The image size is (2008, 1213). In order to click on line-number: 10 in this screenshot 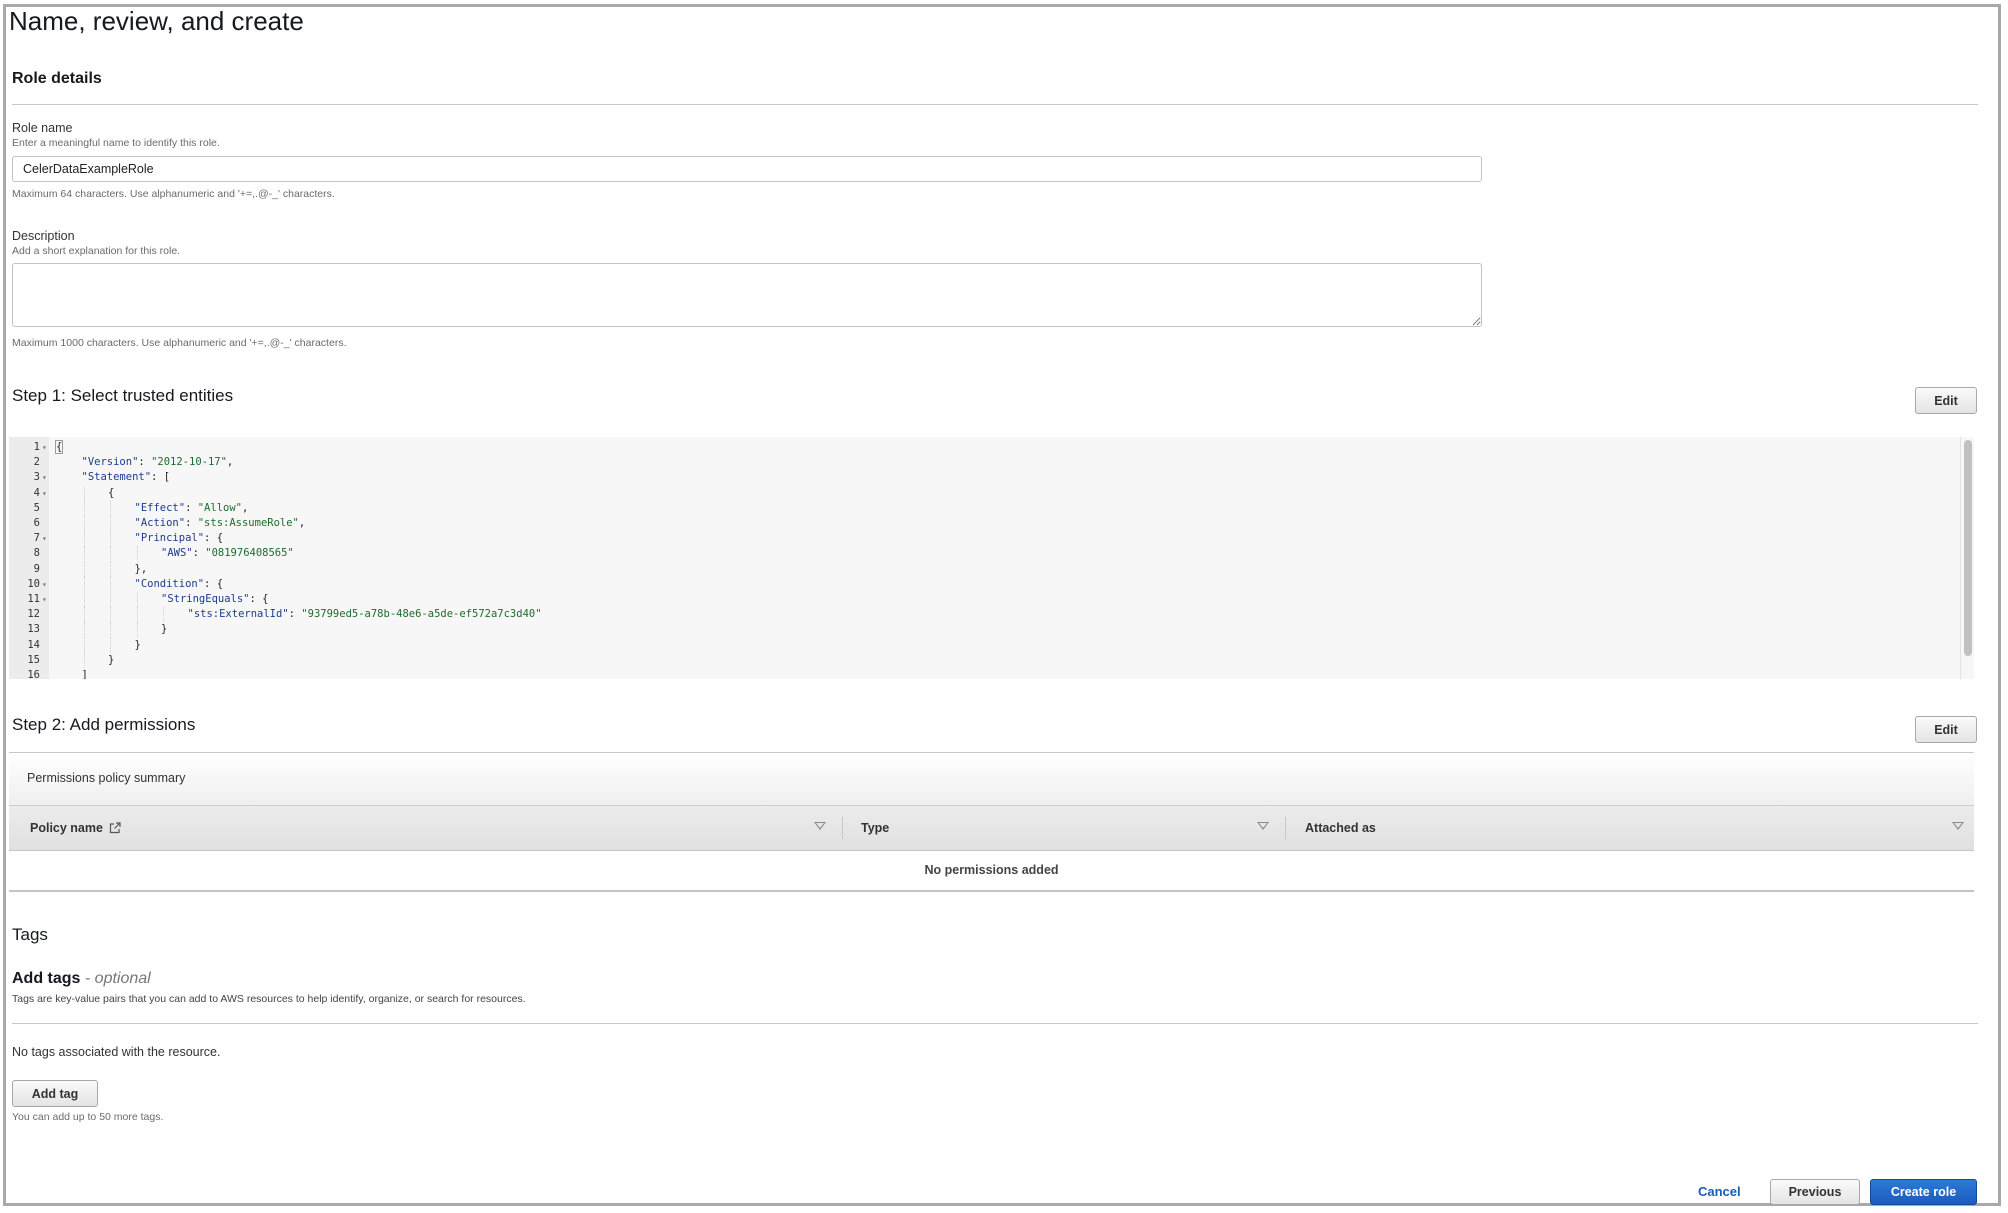, I will do `click(33, 583)`.